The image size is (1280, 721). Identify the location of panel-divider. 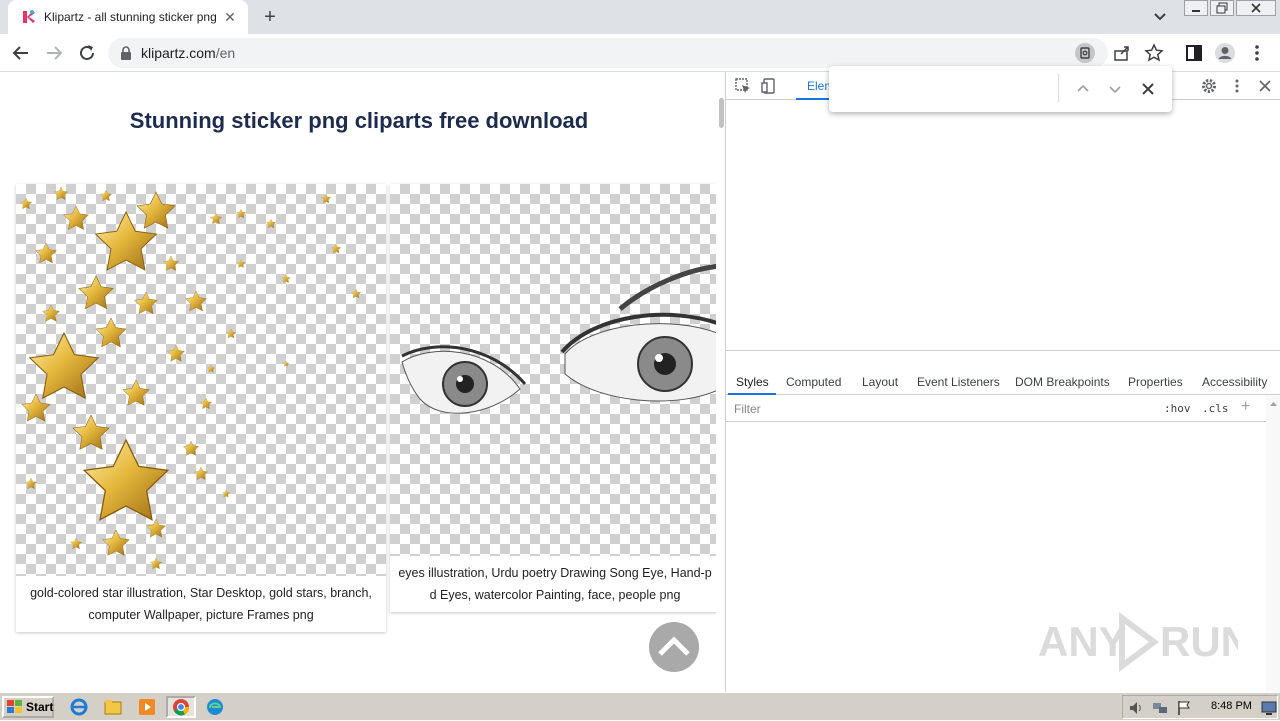
(1003, 350).